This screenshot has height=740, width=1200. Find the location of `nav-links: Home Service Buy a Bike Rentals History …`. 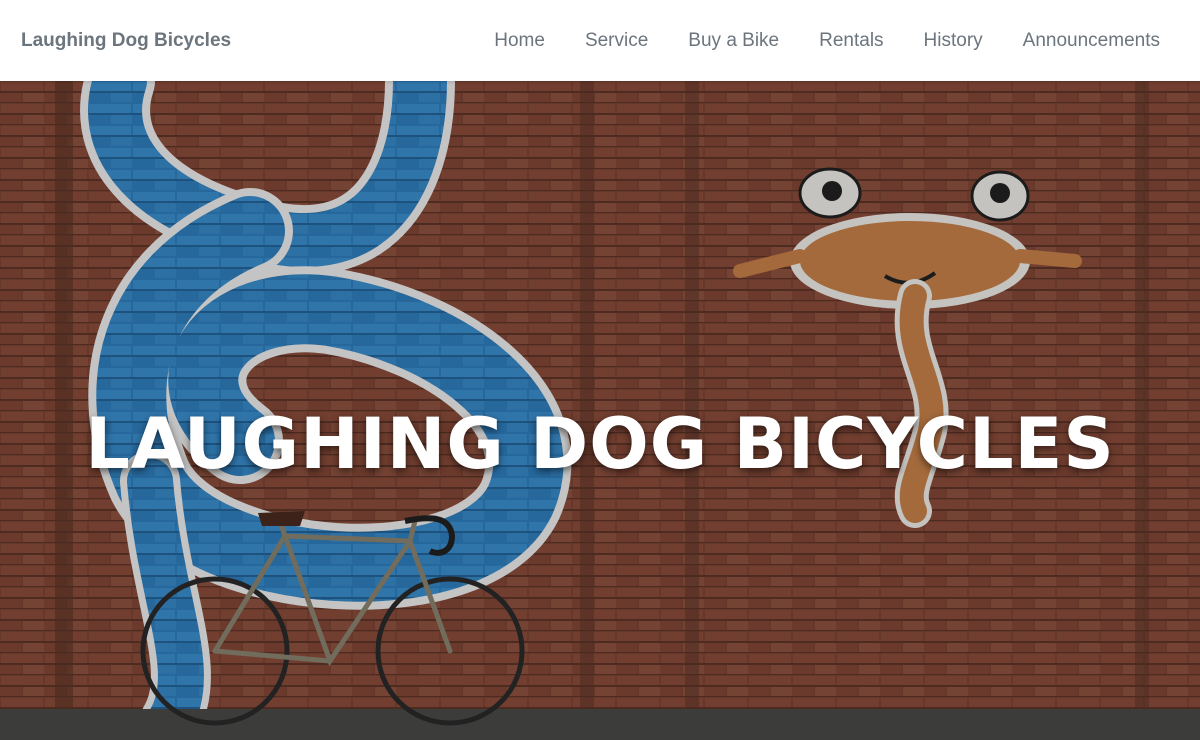

nav-links: Home Service Buy a Bike Rentals History … is located at coordinates (827, 41).